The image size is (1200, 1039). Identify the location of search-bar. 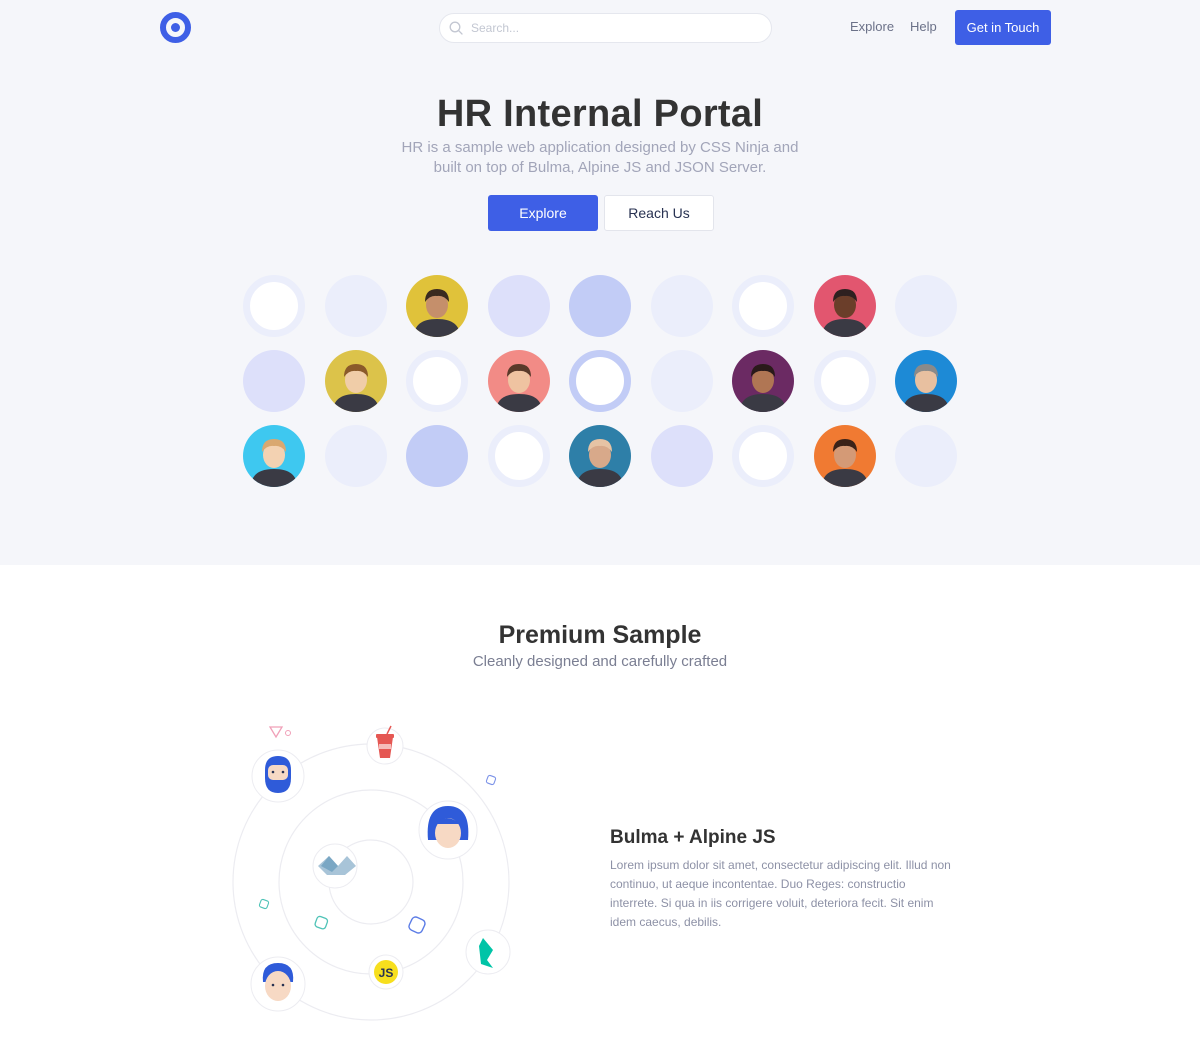
(605, 28).